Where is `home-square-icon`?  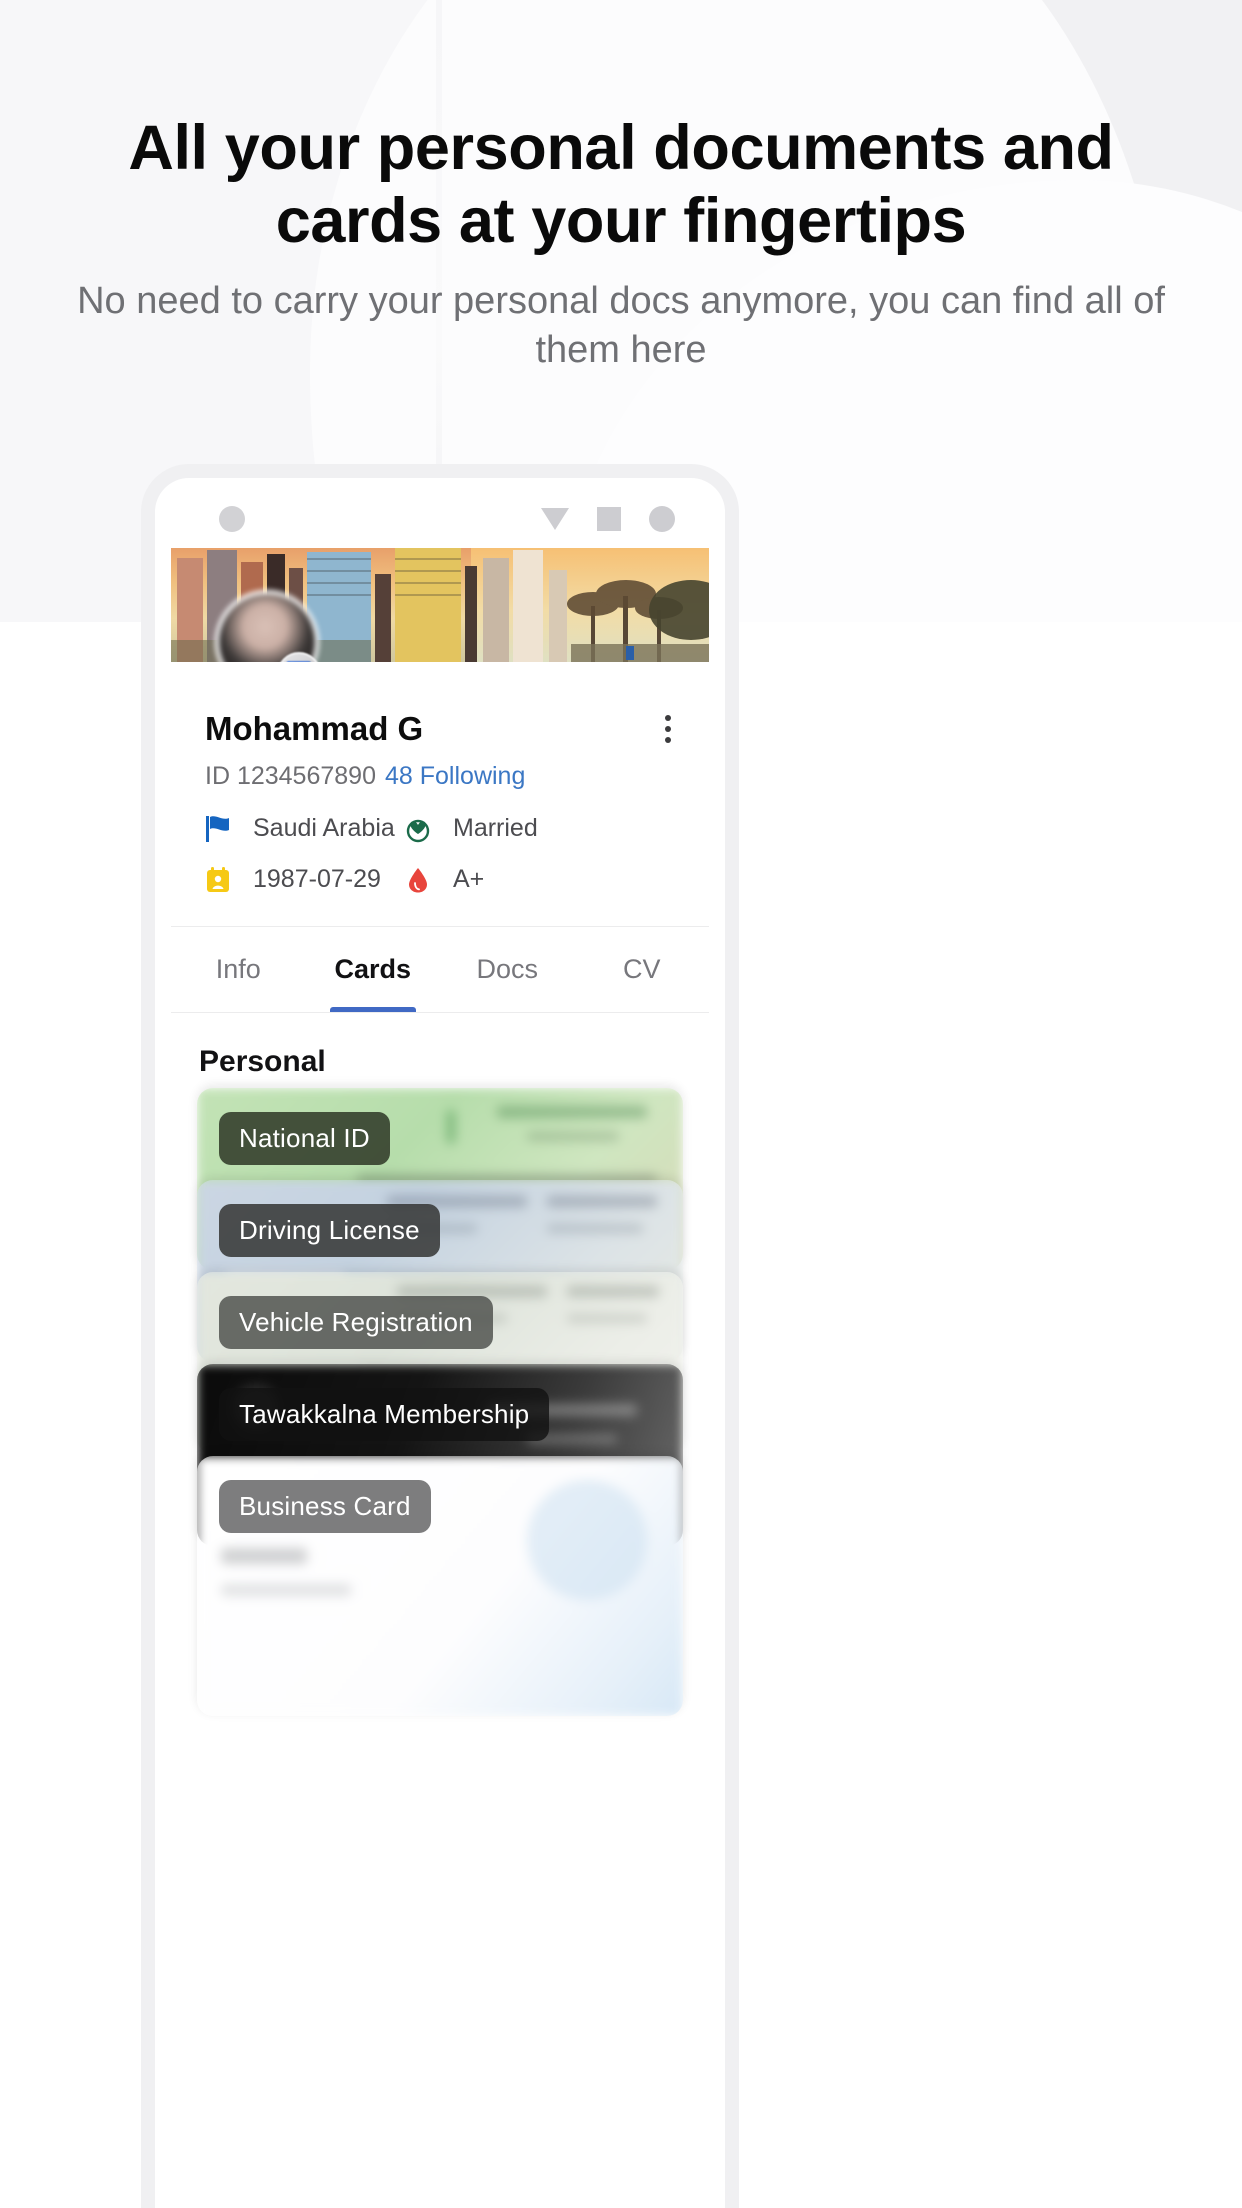 home-square-icon is located at coordinates (609, 519).